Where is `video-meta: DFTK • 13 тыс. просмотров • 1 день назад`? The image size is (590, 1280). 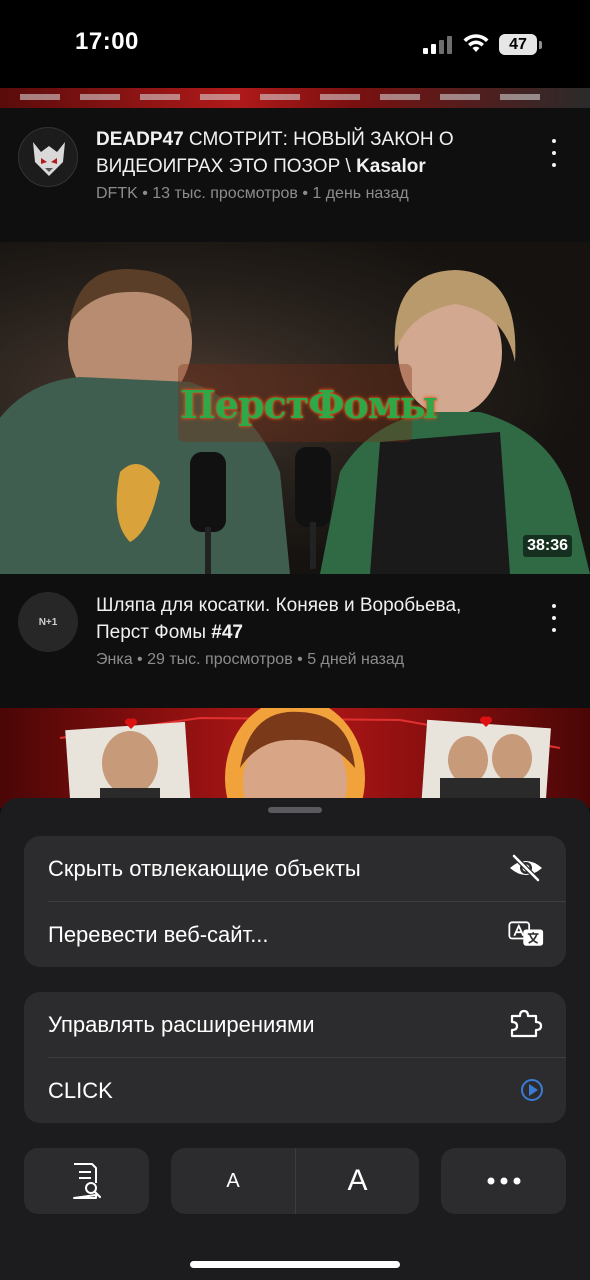
video-meta: DFTK • 13 тыс. просмотров • 1 день назад is located at coordinates (252, 193).